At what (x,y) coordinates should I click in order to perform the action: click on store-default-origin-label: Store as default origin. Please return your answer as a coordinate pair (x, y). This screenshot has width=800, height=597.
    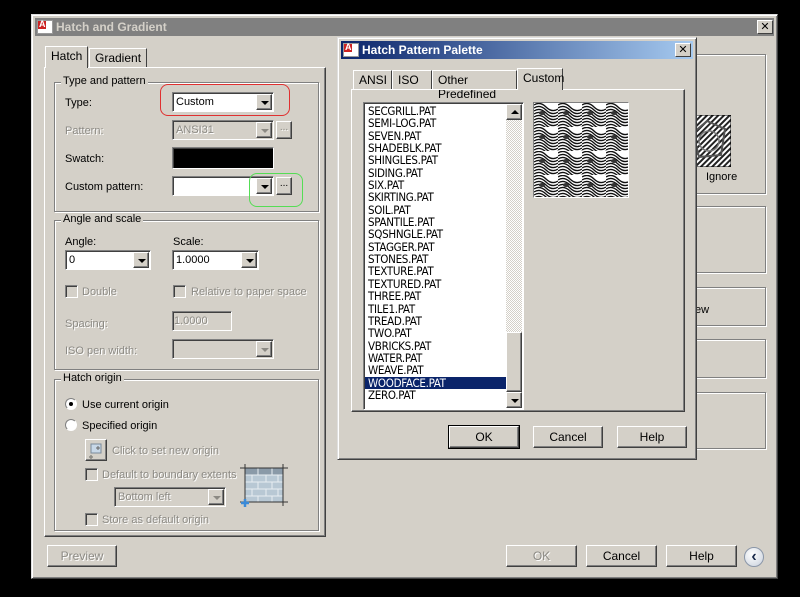
    Looking at the image, I should click on (156, 520).